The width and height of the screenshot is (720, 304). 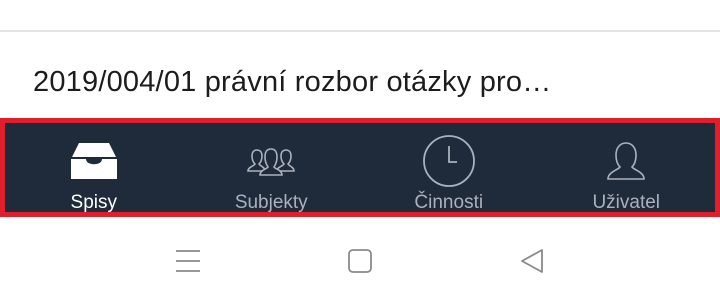 I want to click on tab-label: Uživatel, so click(x=626, y=202).